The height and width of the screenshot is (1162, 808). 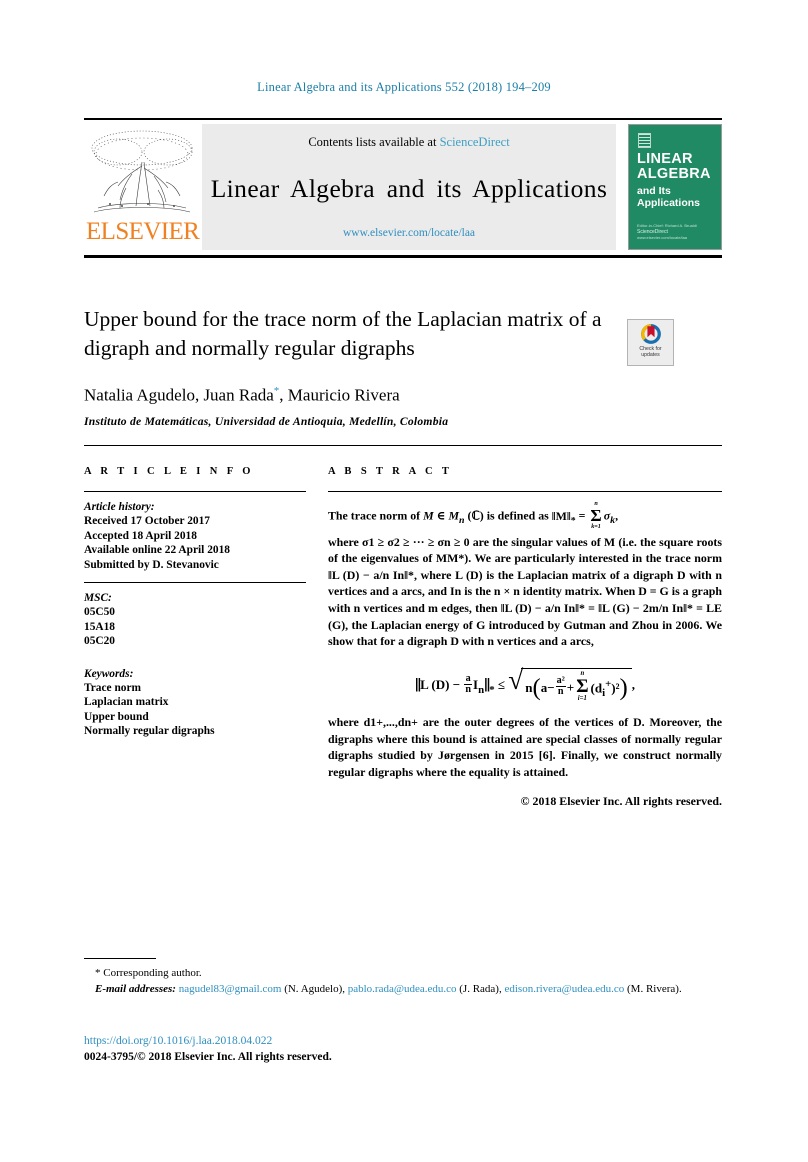 What do you see at coordinates (135, 988) in the screenshot?
I see `email-addresses-label: E-mail addresses:` at bounding box center [135, 988].